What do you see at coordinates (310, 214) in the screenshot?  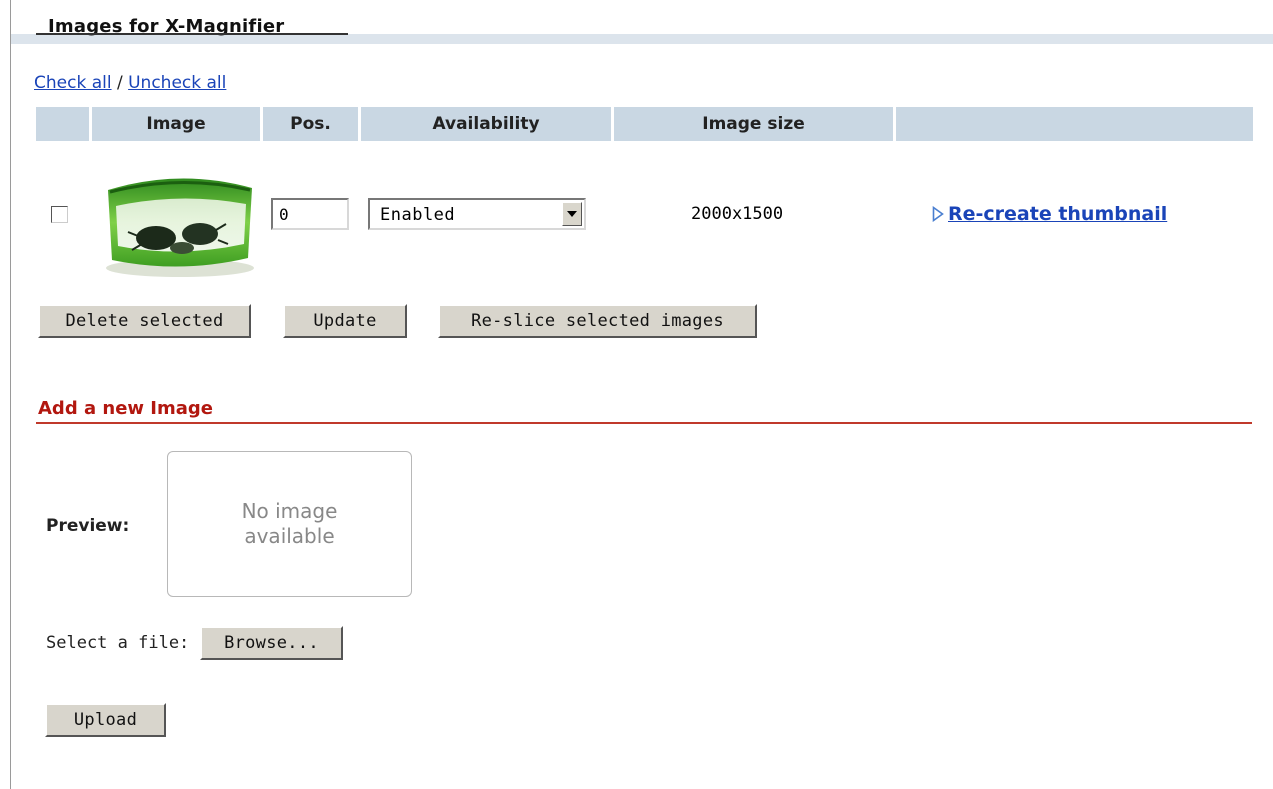 I see `position-input` at bounding box center [310, 214].